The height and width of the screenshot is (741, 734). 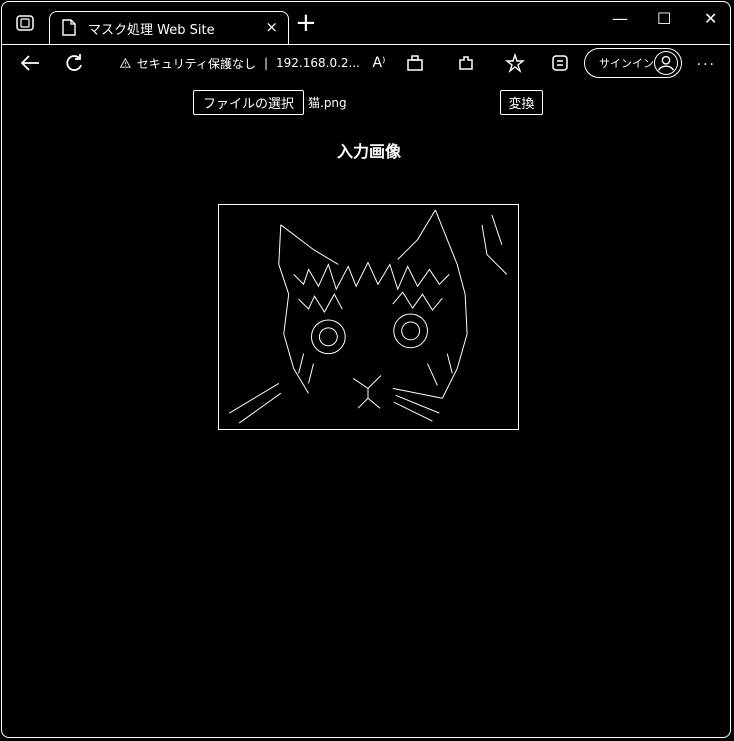 I want to click on sign-in-label: サインイン, so click(x=626, y=63).